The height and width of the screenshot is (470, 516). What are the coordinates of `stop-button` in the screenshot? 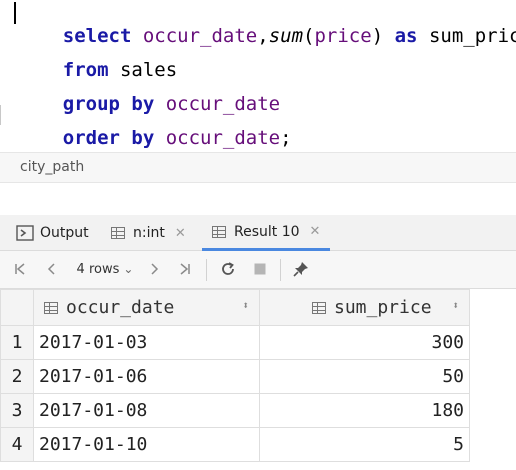 It's located at (260, 269).